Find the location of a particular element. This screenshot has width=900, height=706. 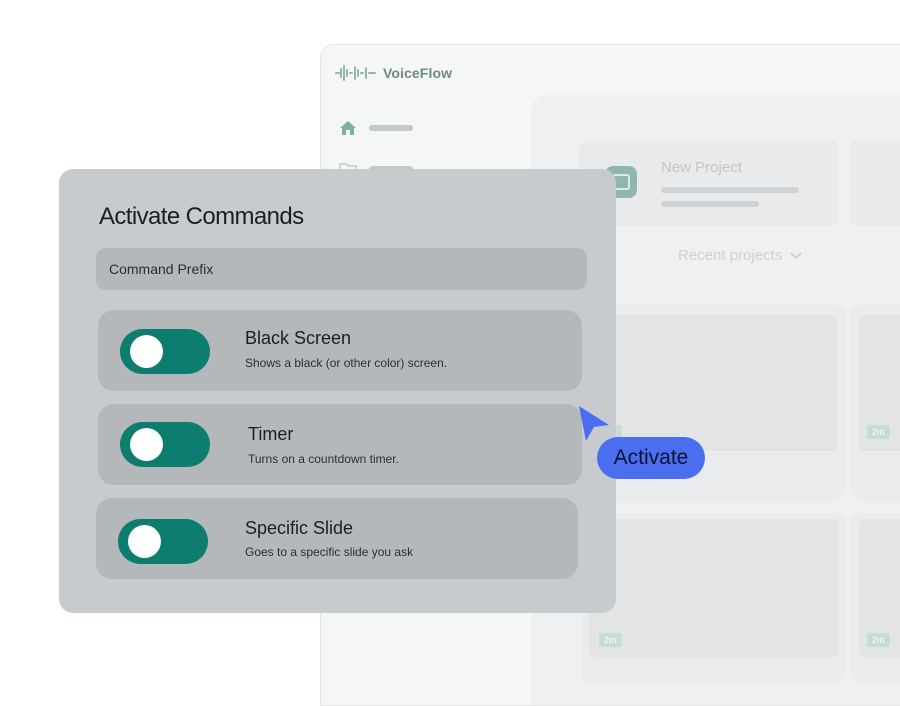

command-name: Timer is located at coordinates (271, 434).